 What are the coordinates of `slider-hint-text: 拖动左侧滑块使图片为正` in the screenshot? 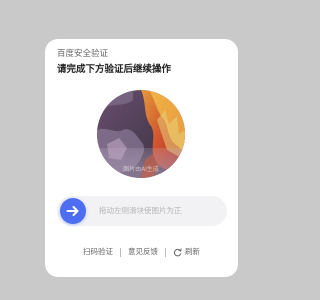 It's located at (140, 210).